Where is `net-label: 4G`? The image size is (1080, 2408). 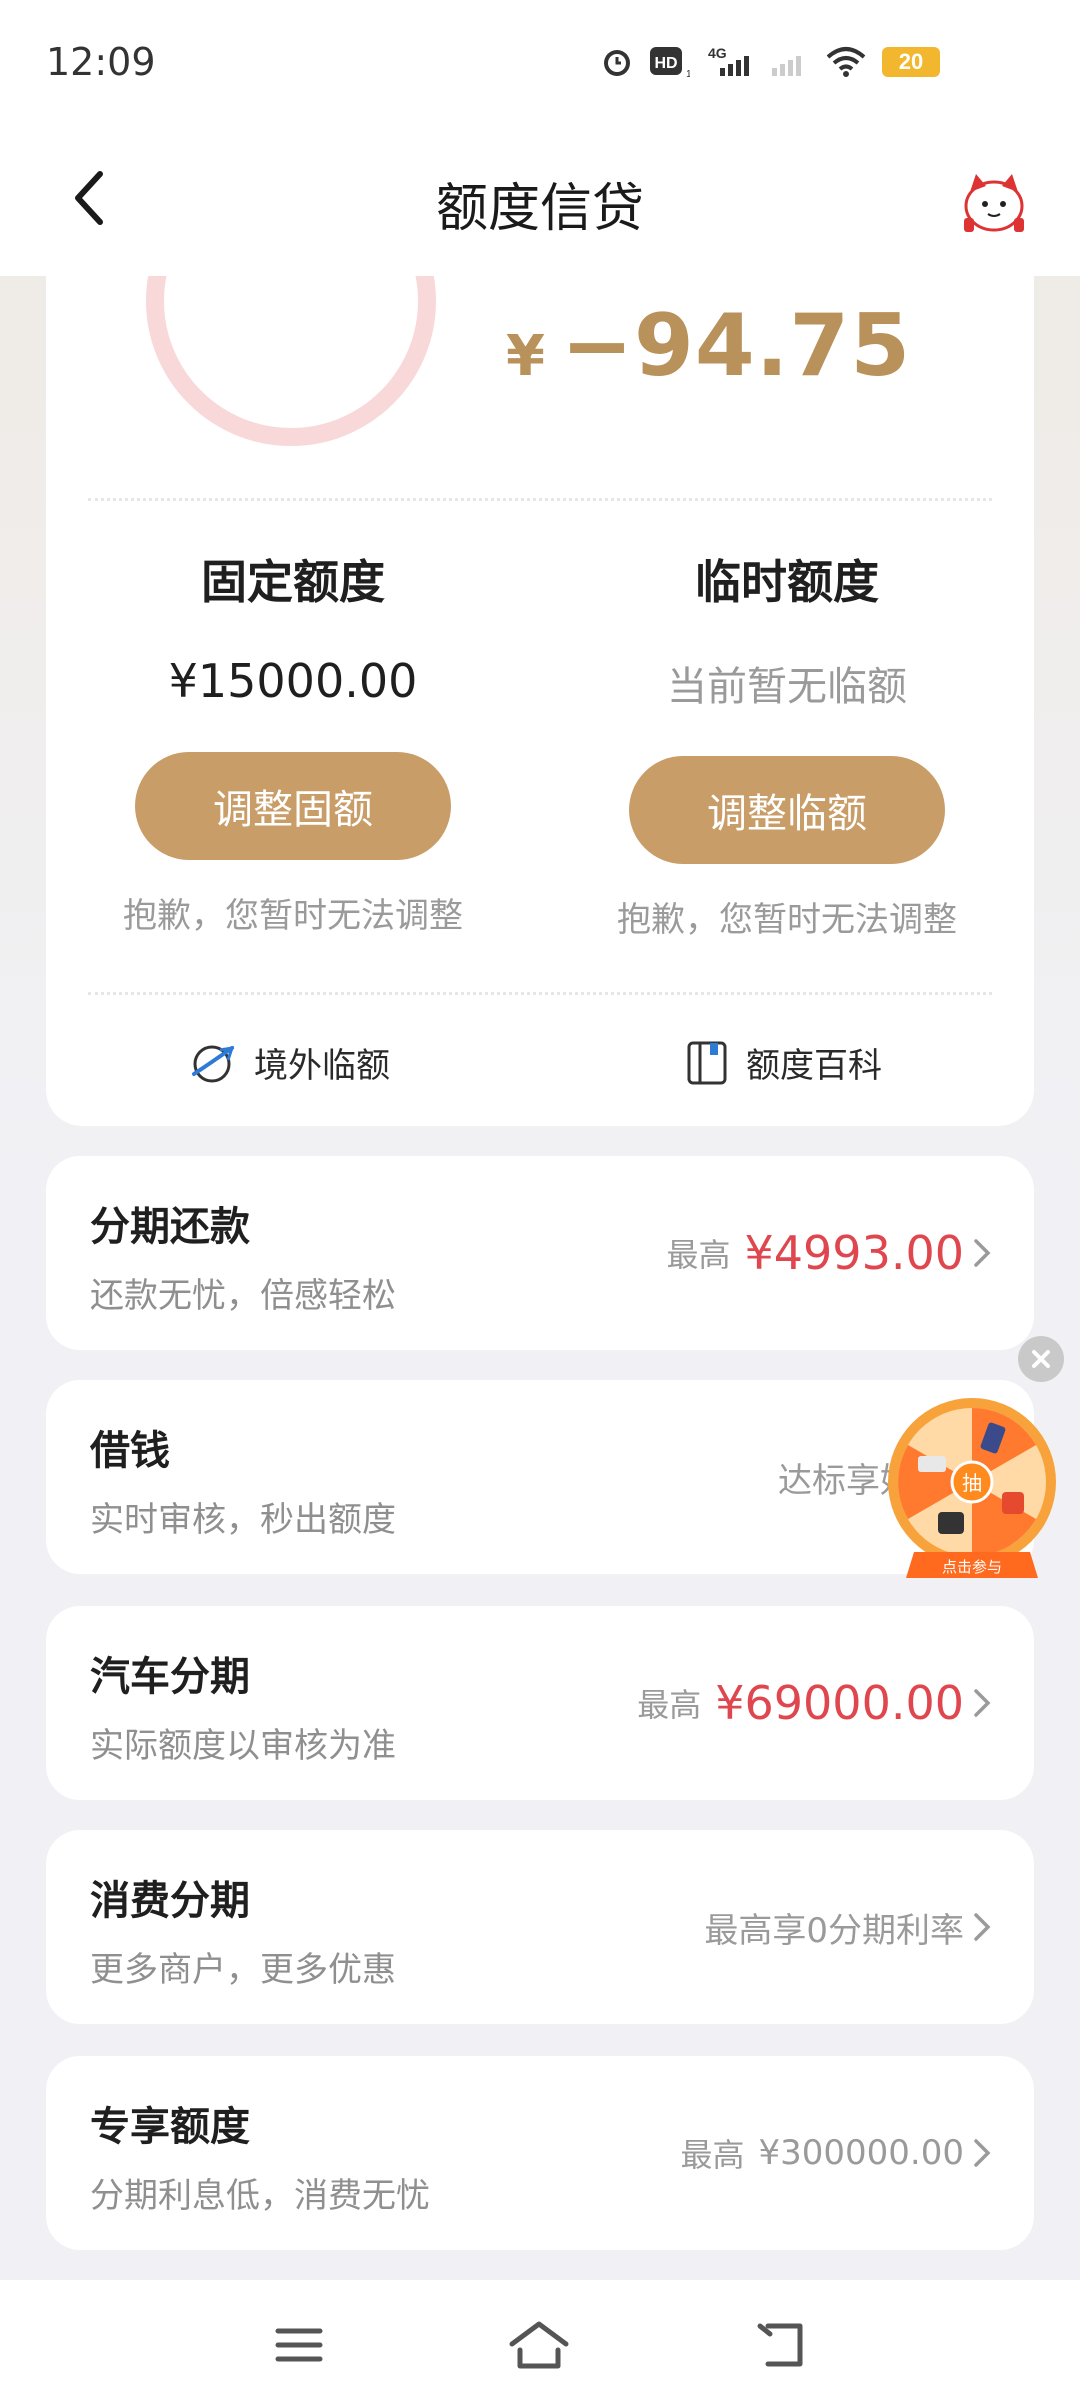
net-label: 4G is located at coordinates (717, 53).